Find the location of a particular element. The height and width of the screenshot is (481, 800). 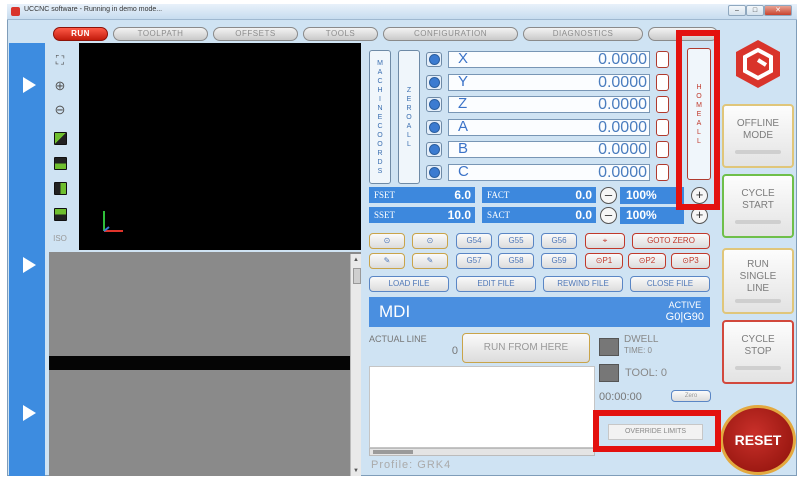

goto-p2-button: ⊙P2 is located at coordinates (647, 261).